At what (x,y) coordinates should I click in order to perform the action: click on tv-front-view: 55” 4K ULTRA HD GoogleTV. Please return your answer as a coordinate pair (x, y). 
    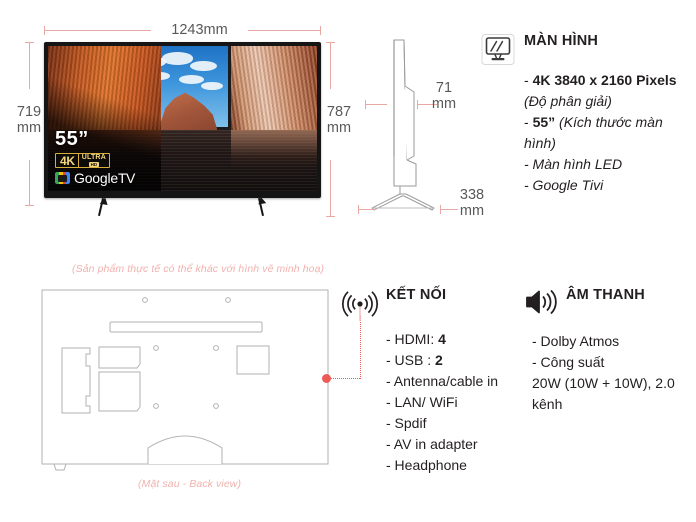
    Looking at the image, I should click on (182, 120).